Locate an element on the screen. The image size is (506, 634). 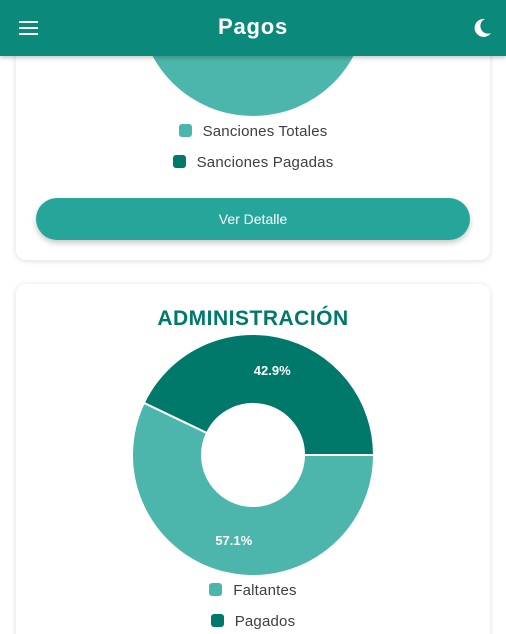
data-label-pagados: 42.9% is located at coordinates (272, 370).